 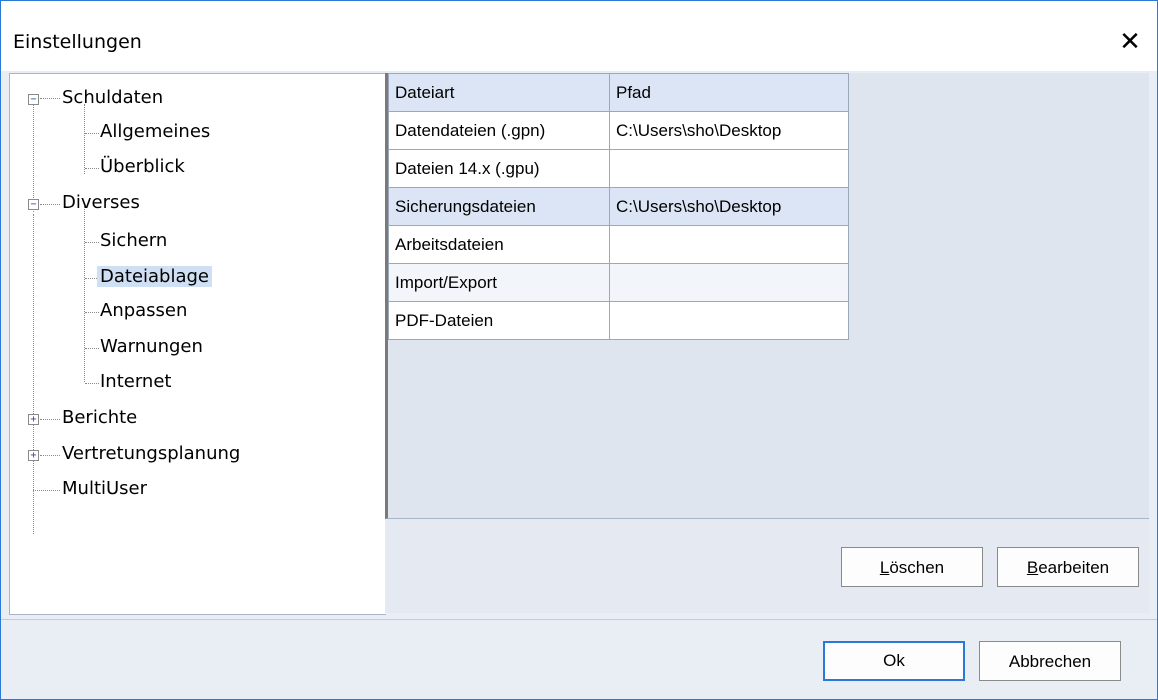 I want to click on cell-dateiart: Import/Export, so click(x=499, y=282).